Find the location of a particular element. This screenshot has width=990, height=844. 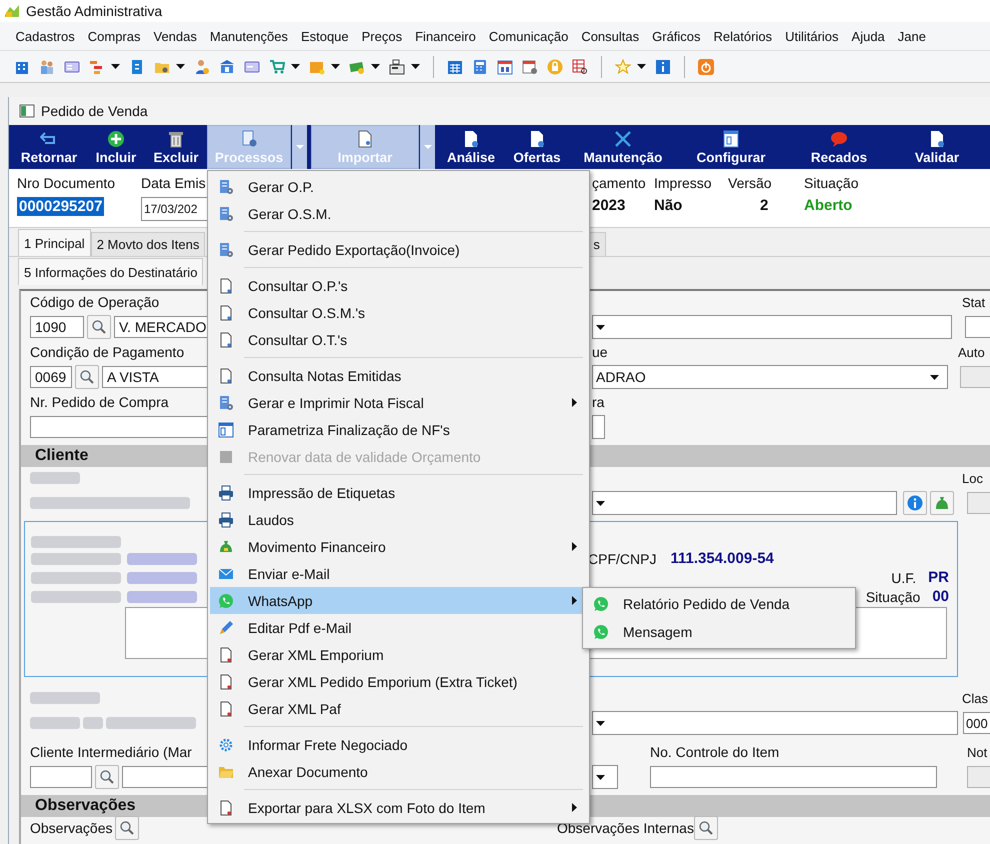

menu-item: Relatórios is located at coordinates (743, 36).